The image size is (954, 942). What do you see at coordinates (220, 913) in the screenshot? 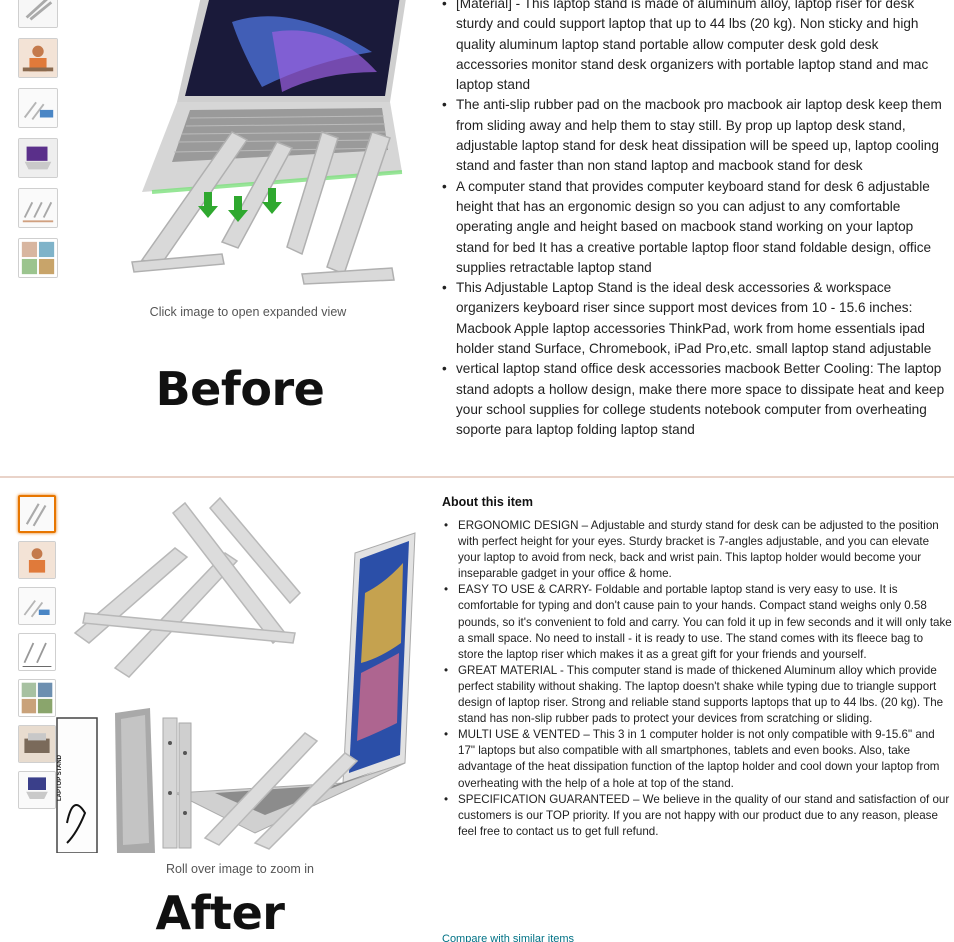
I see `after-label: After` at bounding box center [220, 913].